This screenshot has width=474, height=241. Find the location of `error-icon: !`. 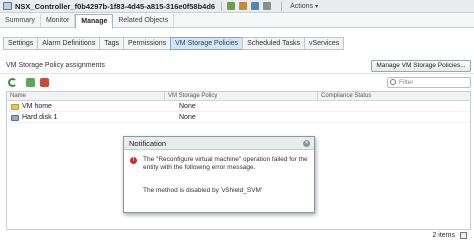

error-icon: ! is located at coordinates (133, 160).